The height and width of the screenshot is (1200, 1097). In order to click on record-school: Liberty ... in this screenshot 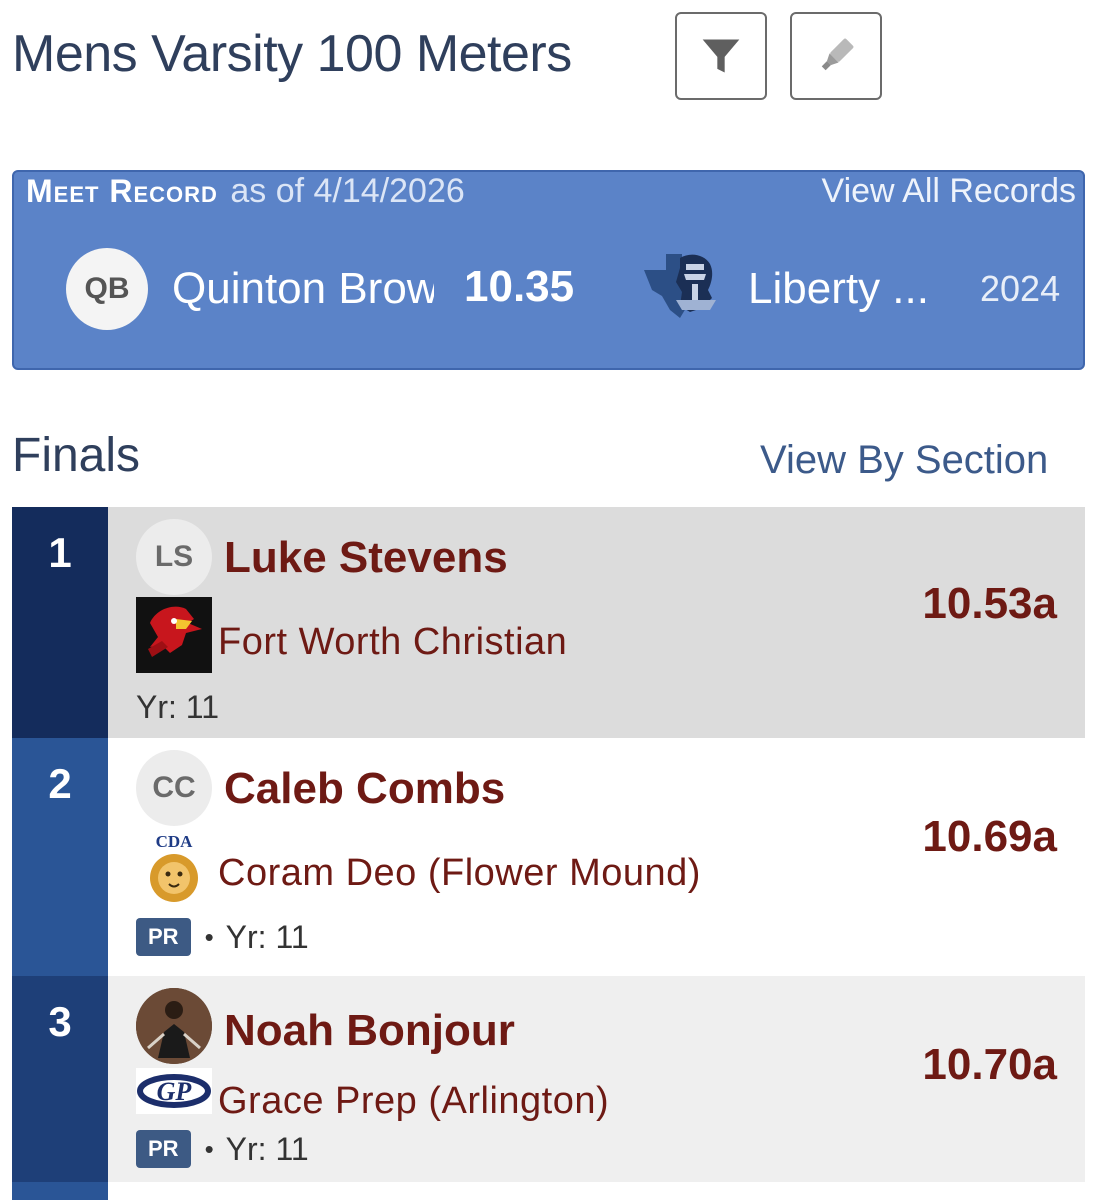, I will do `click(838, 289)`.